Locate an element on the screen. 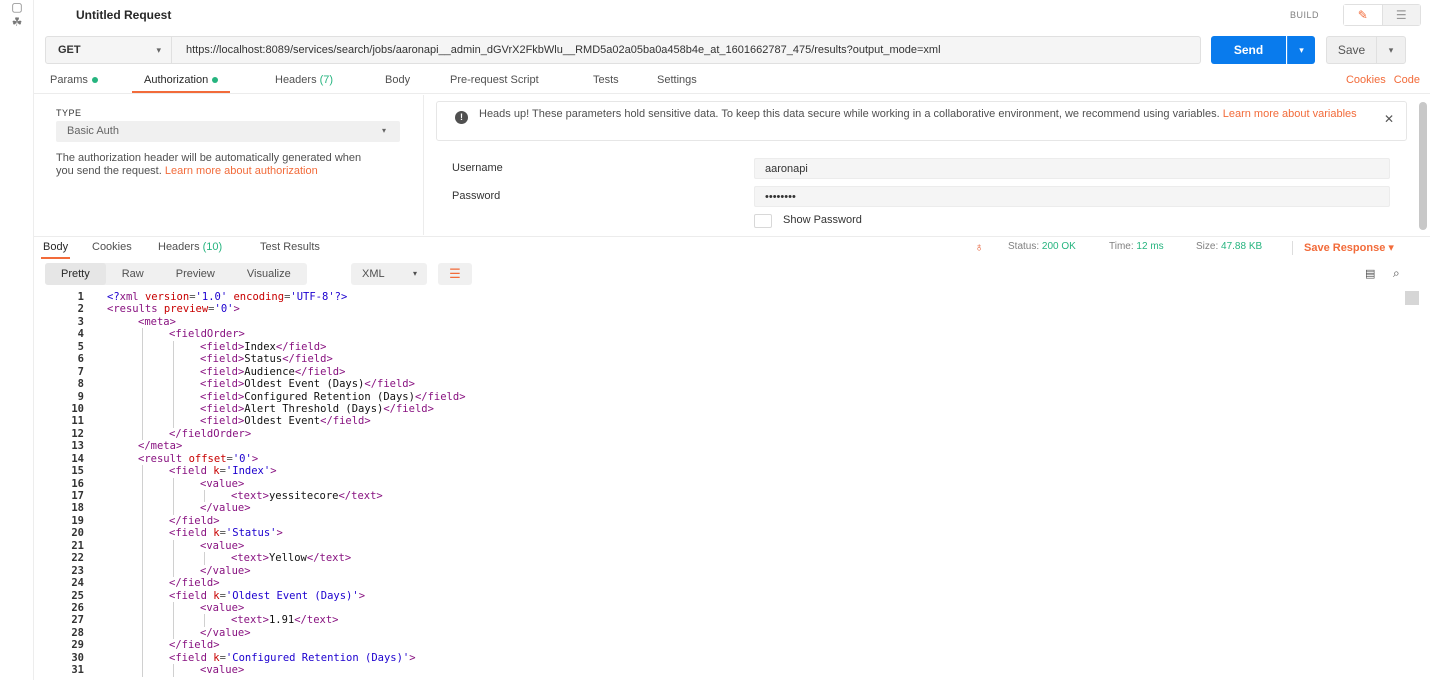 This screenshot has width=1430, height=680. tab-test-results: Test Results is located at coordinates (290, 247).